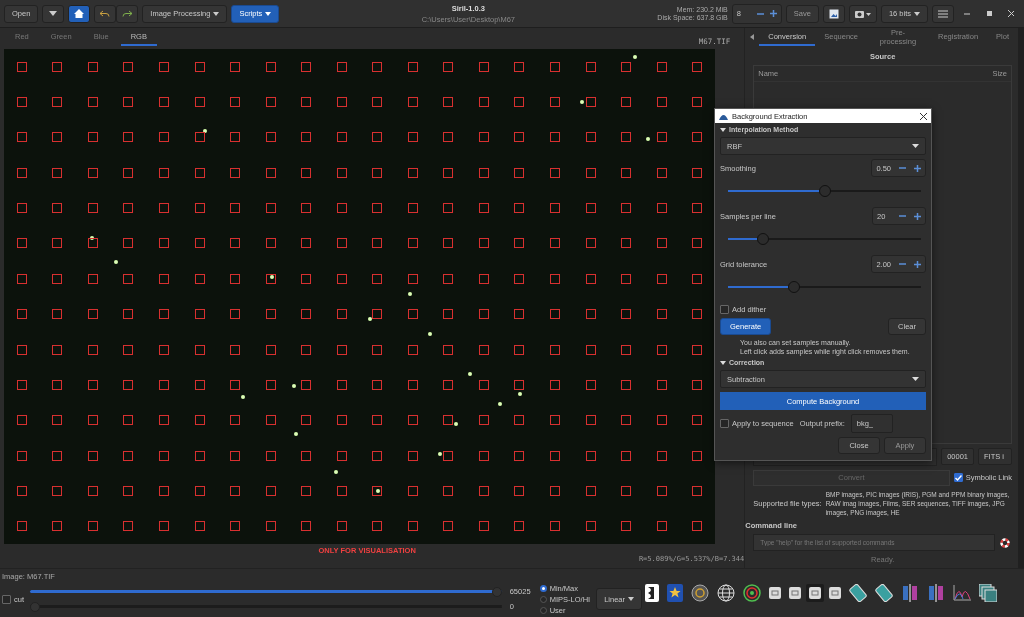 The width and height of the screenshot is (1024, 617). Describe the element at coordinates (917, 168) in the screenshot. I see `plus-icon` at that location.